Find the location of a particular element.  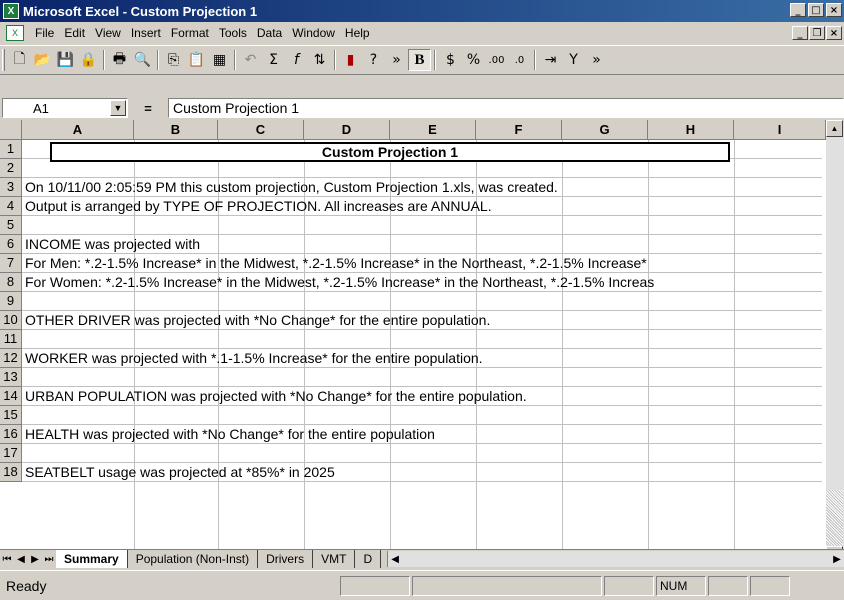

row-header: 17 is located at coordinates (11, 453).